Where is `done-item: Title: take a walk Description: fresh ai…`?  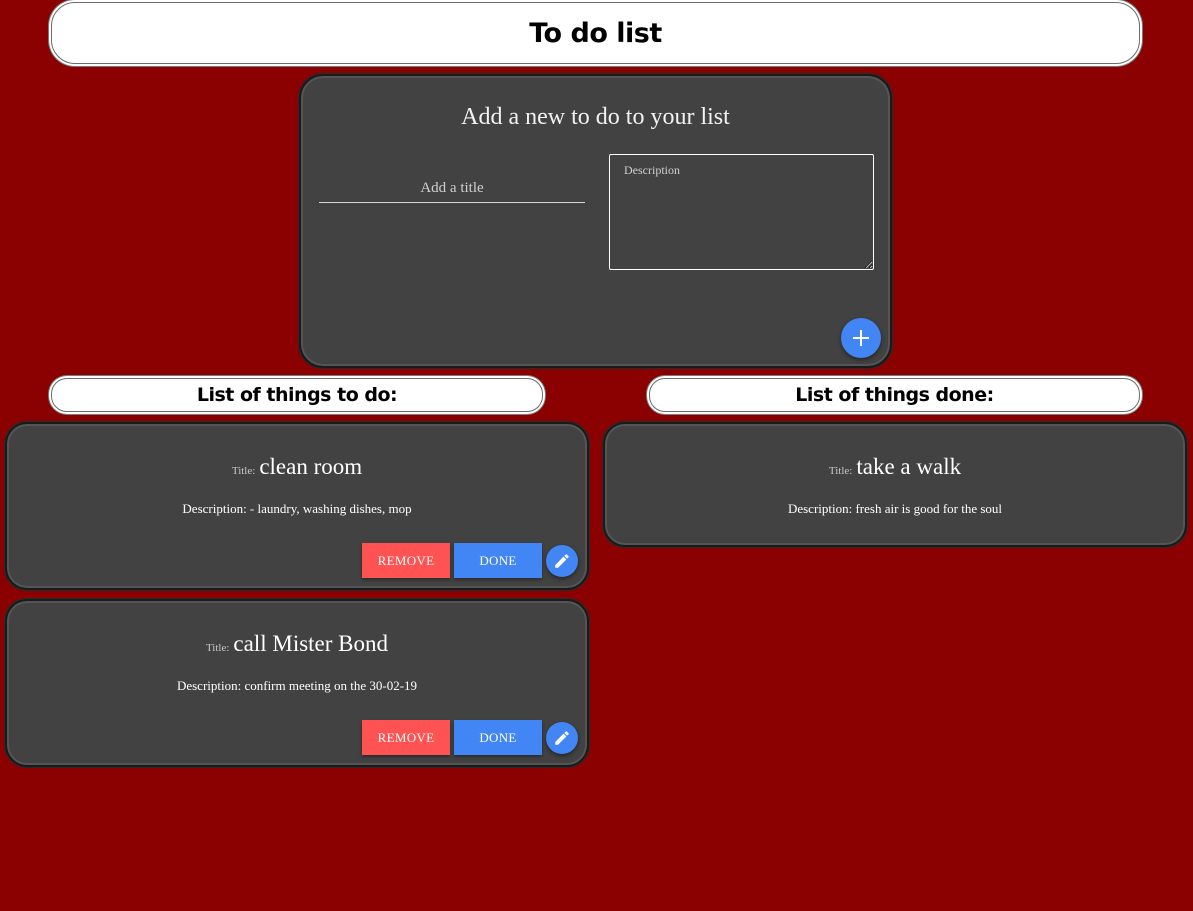
done-item: Title: take a walk Description: fresh ai… is located at coordinates (895, 484).